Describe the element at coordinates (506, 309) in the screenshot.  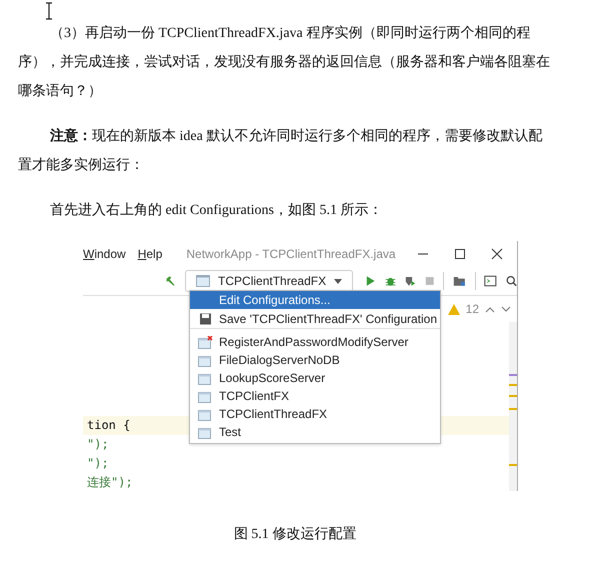
I see `chevron-down-icon` at that location.